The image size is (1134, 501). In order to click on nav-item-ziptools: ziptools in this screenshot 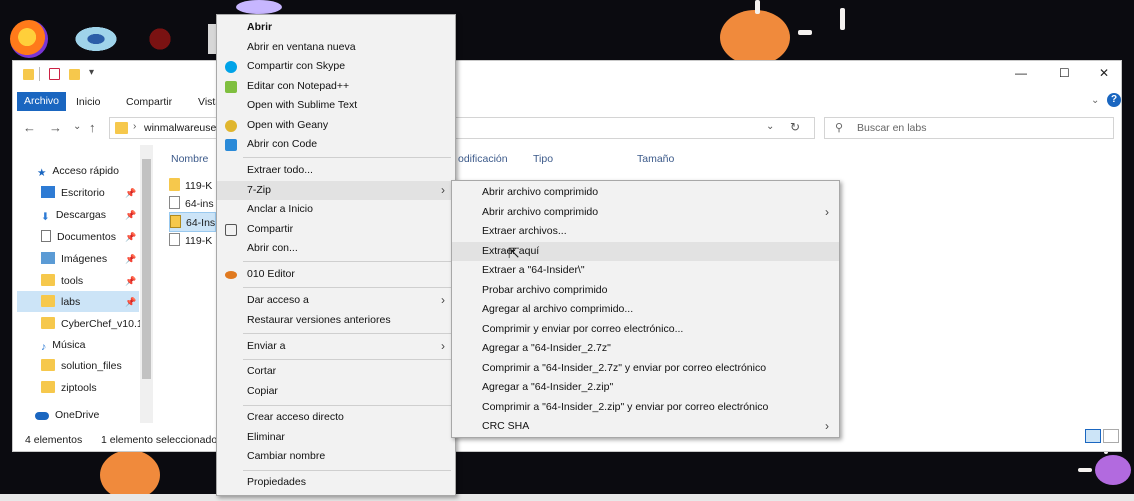, I will do `click(69, 388)`.